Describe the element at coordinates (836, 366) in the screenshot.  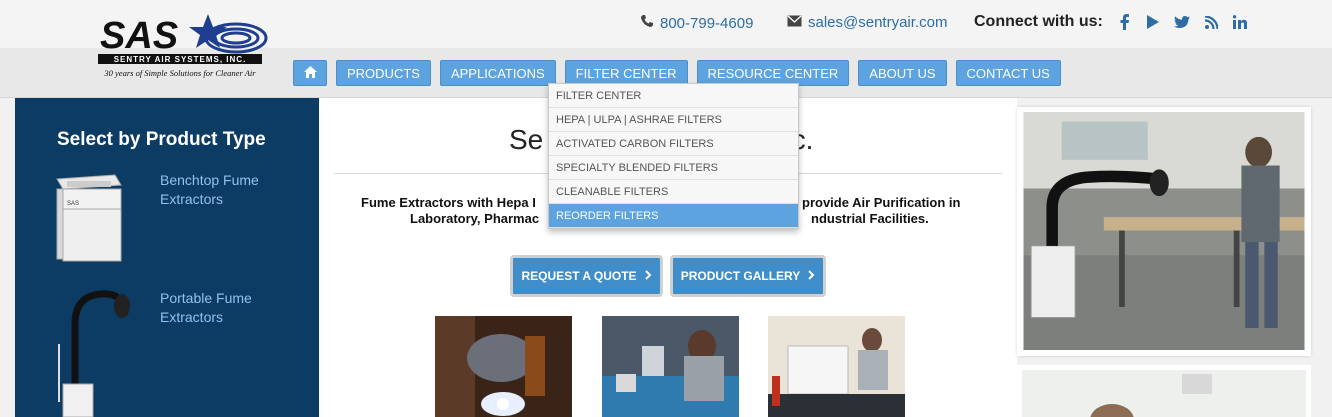
I see `lab-station-photo` at that location.